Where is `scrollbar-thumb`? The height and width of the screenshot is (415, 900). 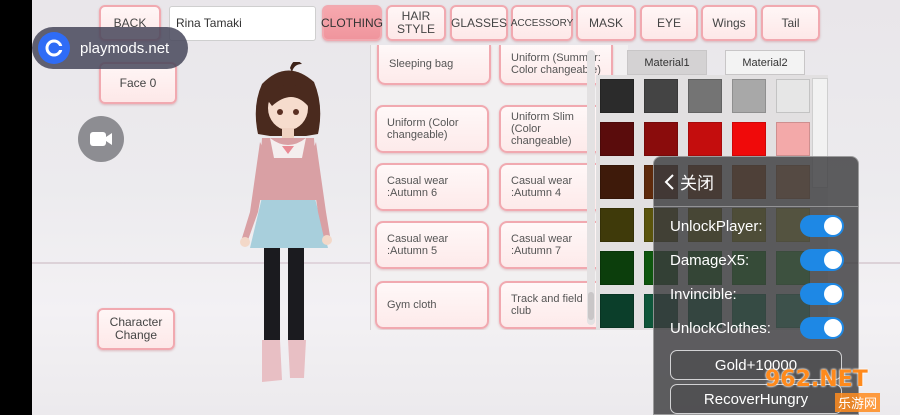 scrollbar-thumb is located at coordinates (591, 306).